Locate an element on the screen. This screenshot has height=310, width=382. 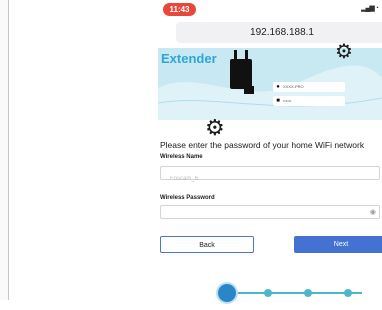
wireless-name-label: Wireless Name is located at coordinates (181, 157).